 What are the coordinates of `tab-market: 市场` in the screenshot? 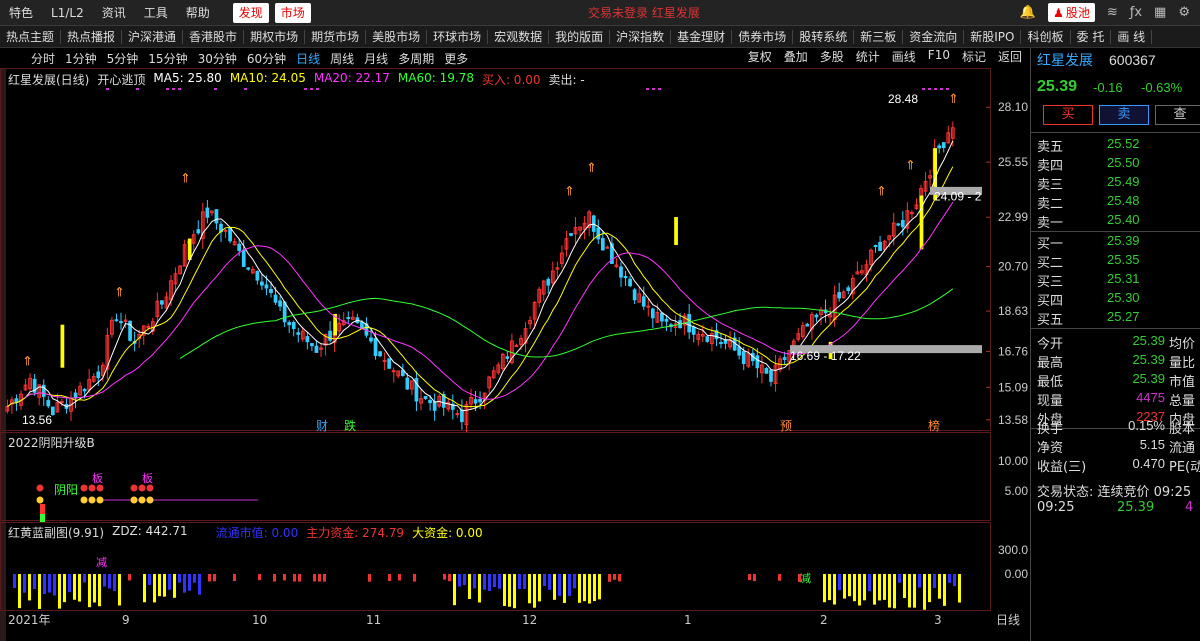 It's located at (292, 12).